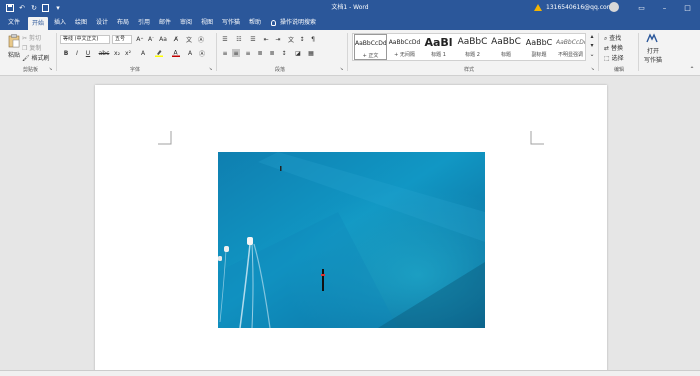 This screenshot has height=376, width=700. Describe the element at coordinates (102, 22) in the screenshot. I see `tab-design: 设计` at that location.